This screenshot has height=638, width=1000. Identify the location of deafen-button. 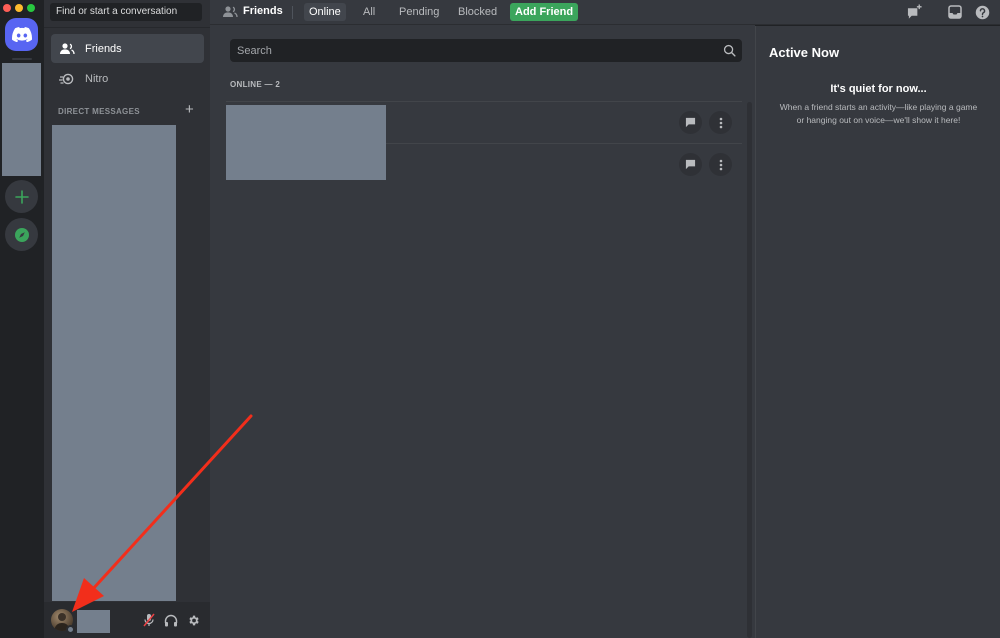
(171, 620).